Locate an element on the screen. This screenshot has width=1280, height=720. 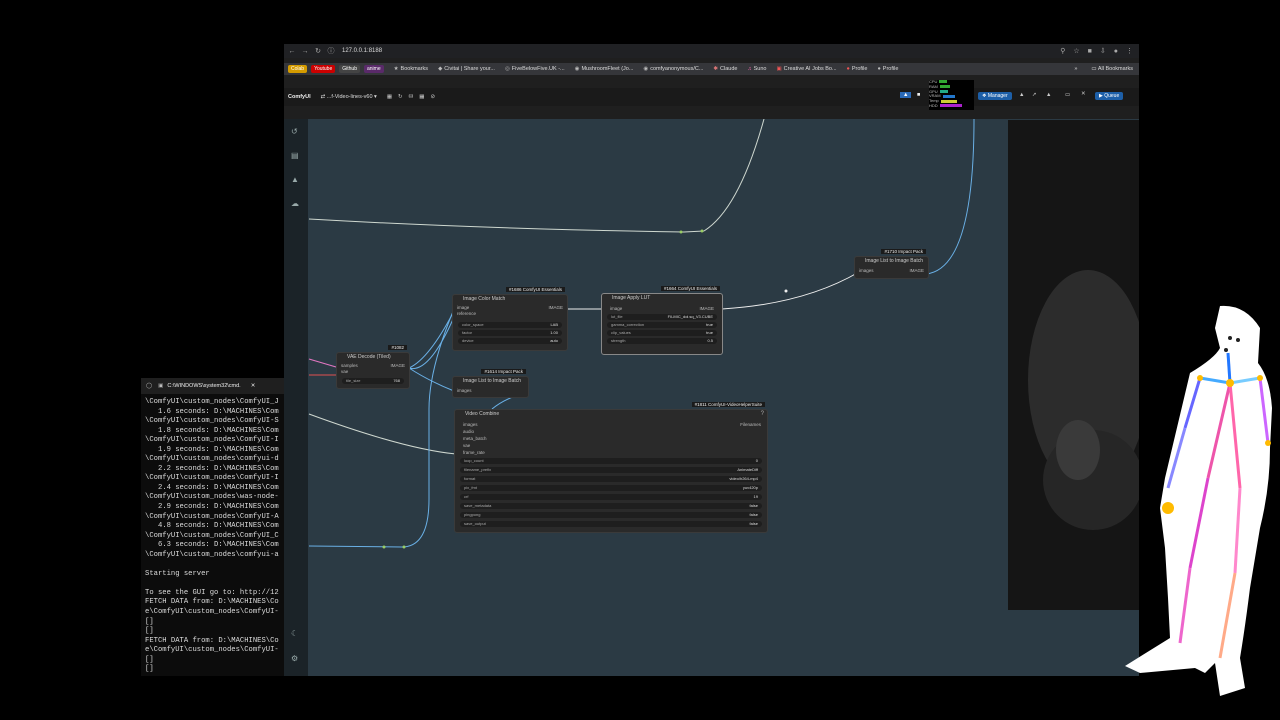
menu-icon: ⋮ is located at coordinates (1129, 51).